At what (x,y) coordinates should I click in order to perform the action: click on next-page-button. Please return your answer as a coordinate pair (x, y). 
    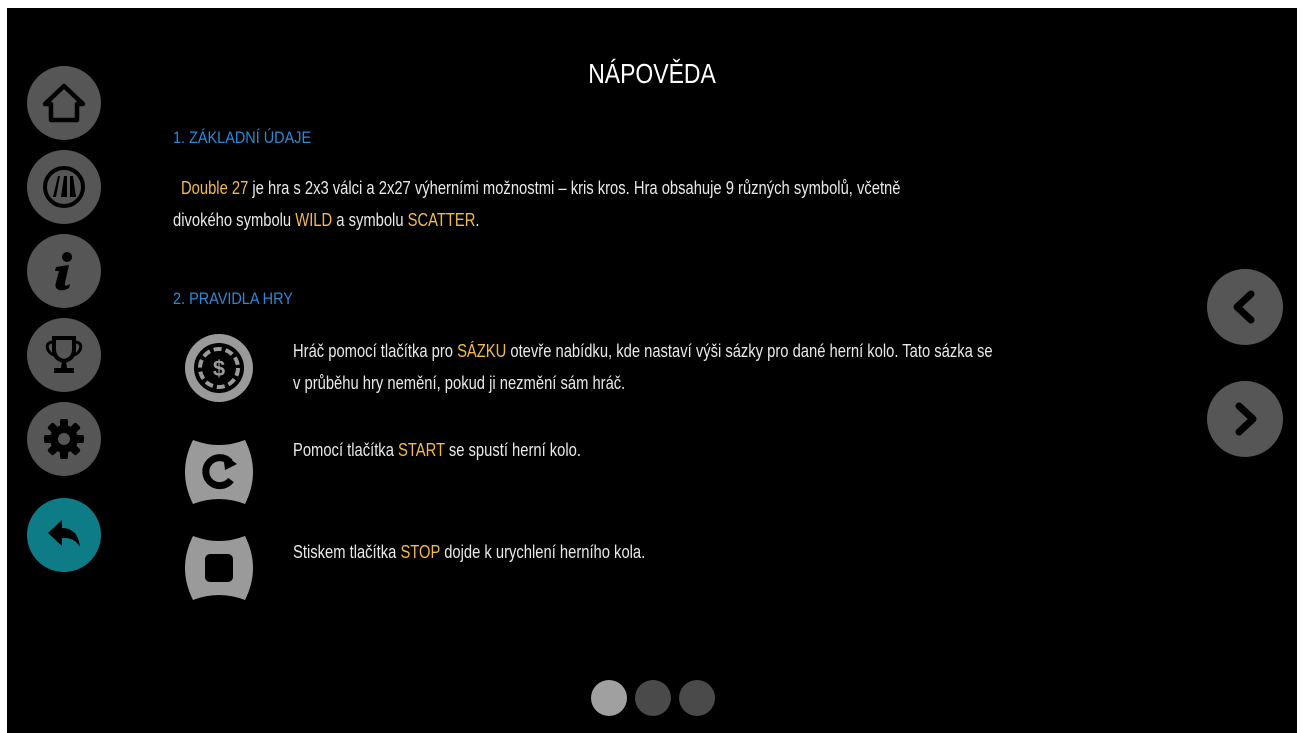
    Looking at the image, I should click on (1245, 419).